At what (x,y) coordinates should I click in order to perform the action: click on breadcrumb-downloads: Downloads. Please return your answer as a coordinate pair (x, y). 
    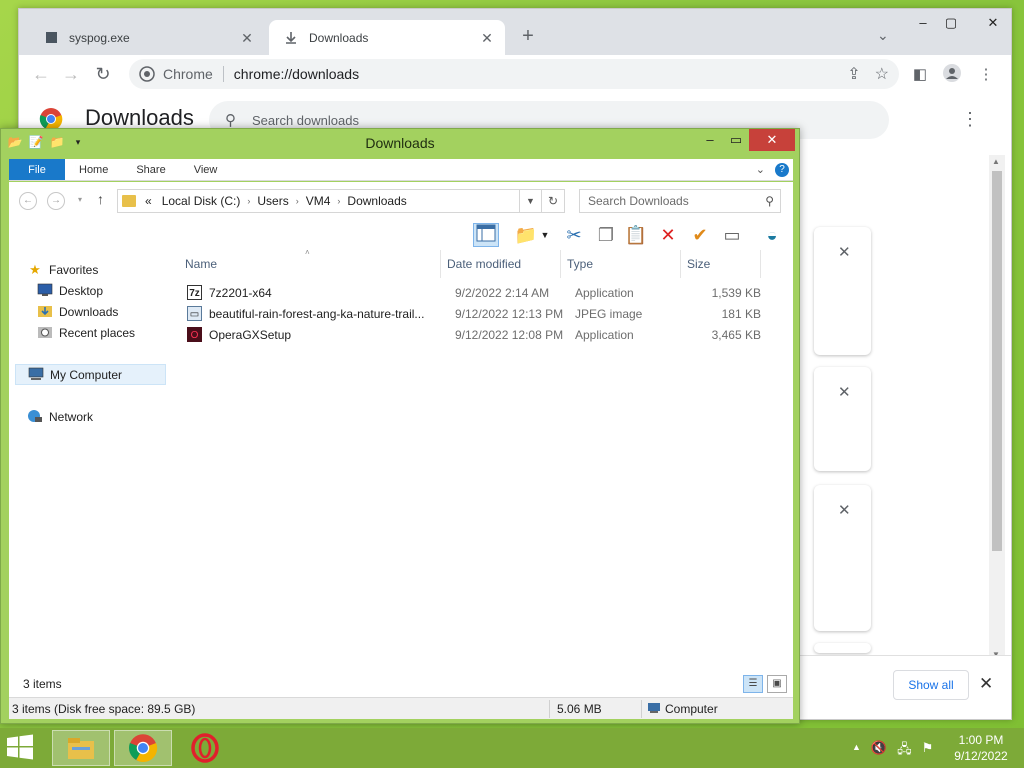
    Looking at the image, I should click on (376, 201).